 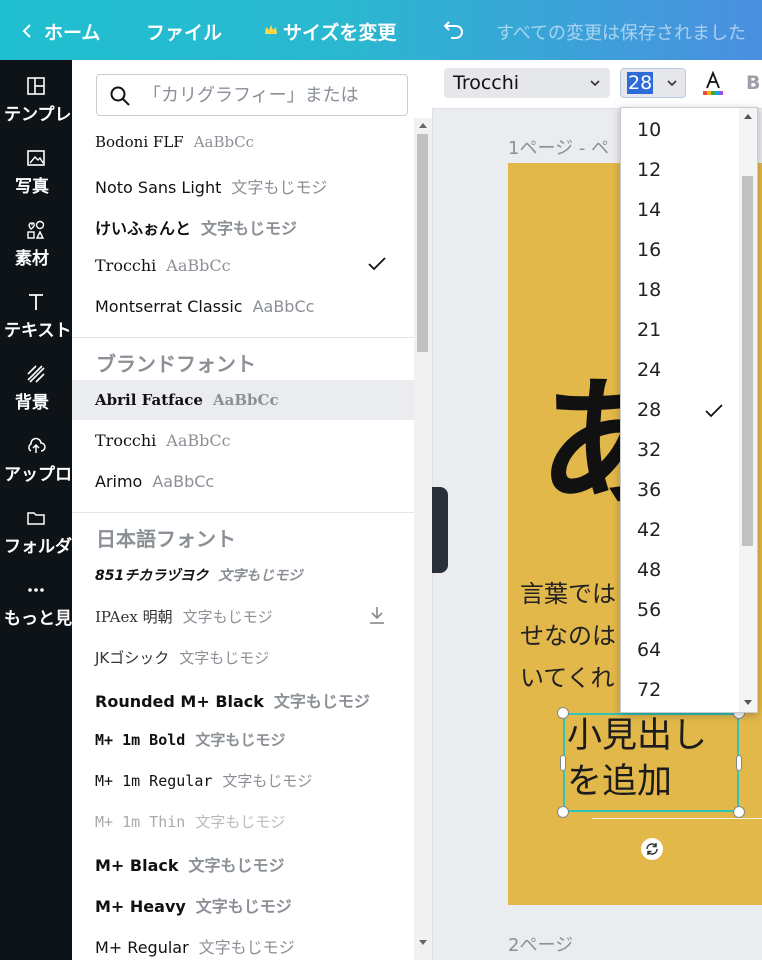 What do you see at coordinates (486, 83) in the screenshot?
I see `font-family-value: Trocchi` at bounding box center [486, 83].